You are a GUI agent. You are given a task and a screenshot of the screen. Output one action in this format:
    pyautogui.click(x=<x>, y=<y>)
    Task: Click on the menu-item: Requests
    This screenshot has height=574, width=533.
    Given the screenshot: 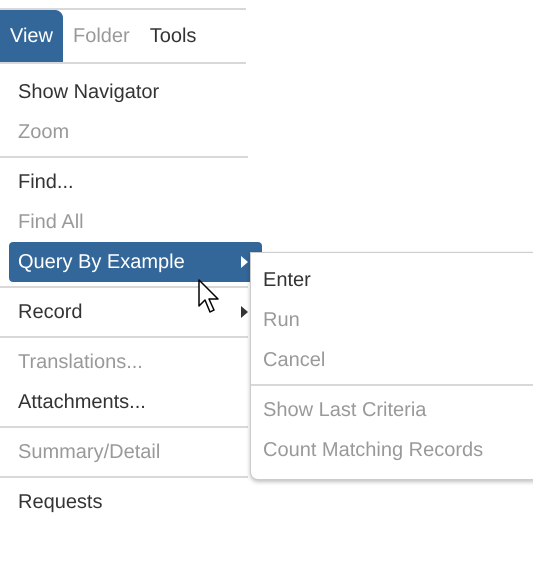 What is the action you would take?
    pyautogui.click(x=62, y=502)
    